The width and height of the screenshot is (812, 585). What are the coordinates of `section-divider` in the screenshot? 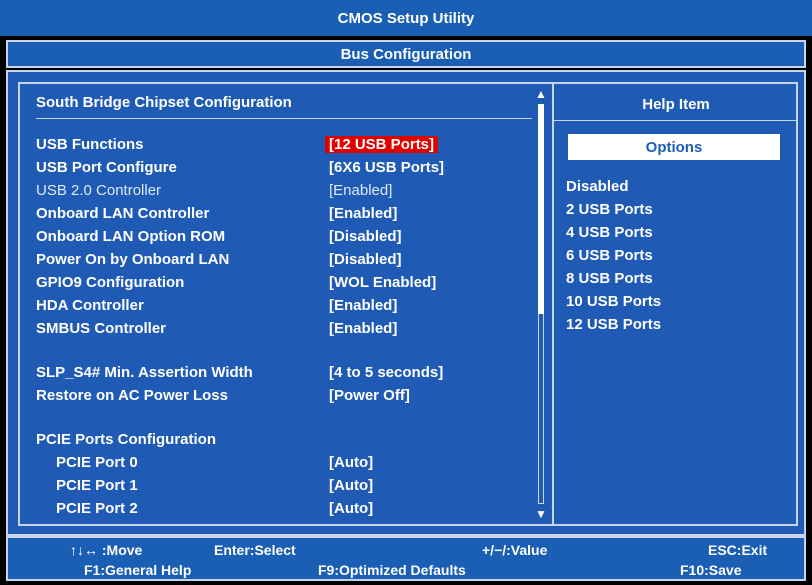 It's located at (284, 118).